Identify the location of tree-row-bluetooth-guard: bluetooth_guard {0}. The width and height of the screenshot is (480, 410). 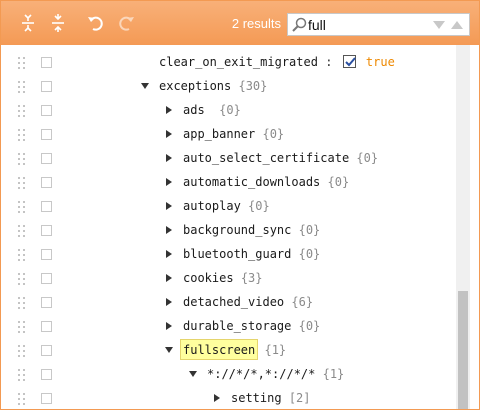
(228, 255).